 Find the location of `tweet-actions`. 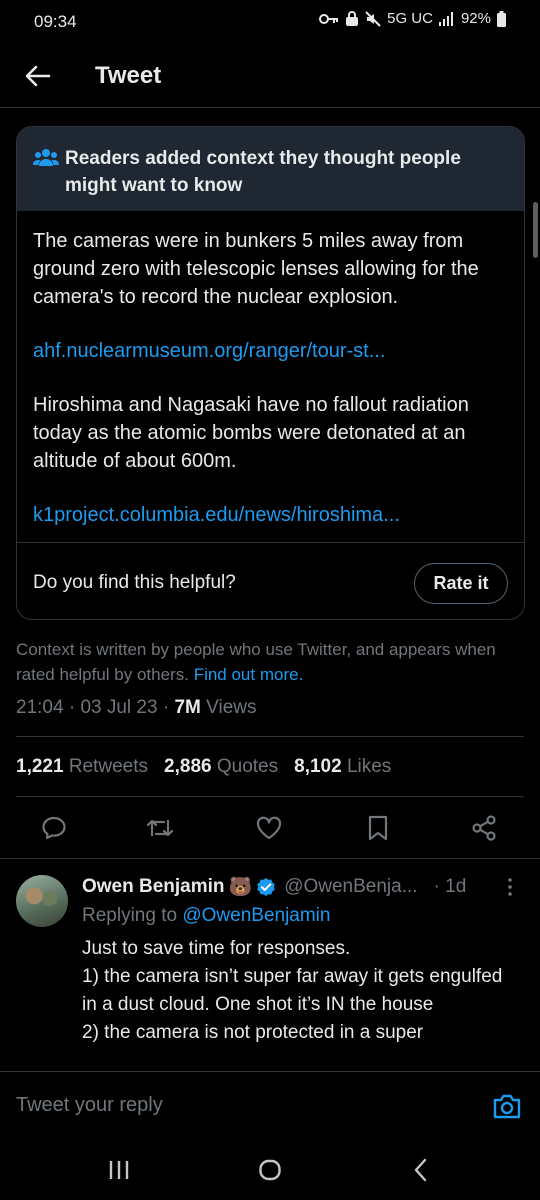

tweet-actions is located at coordinates (270, 828).